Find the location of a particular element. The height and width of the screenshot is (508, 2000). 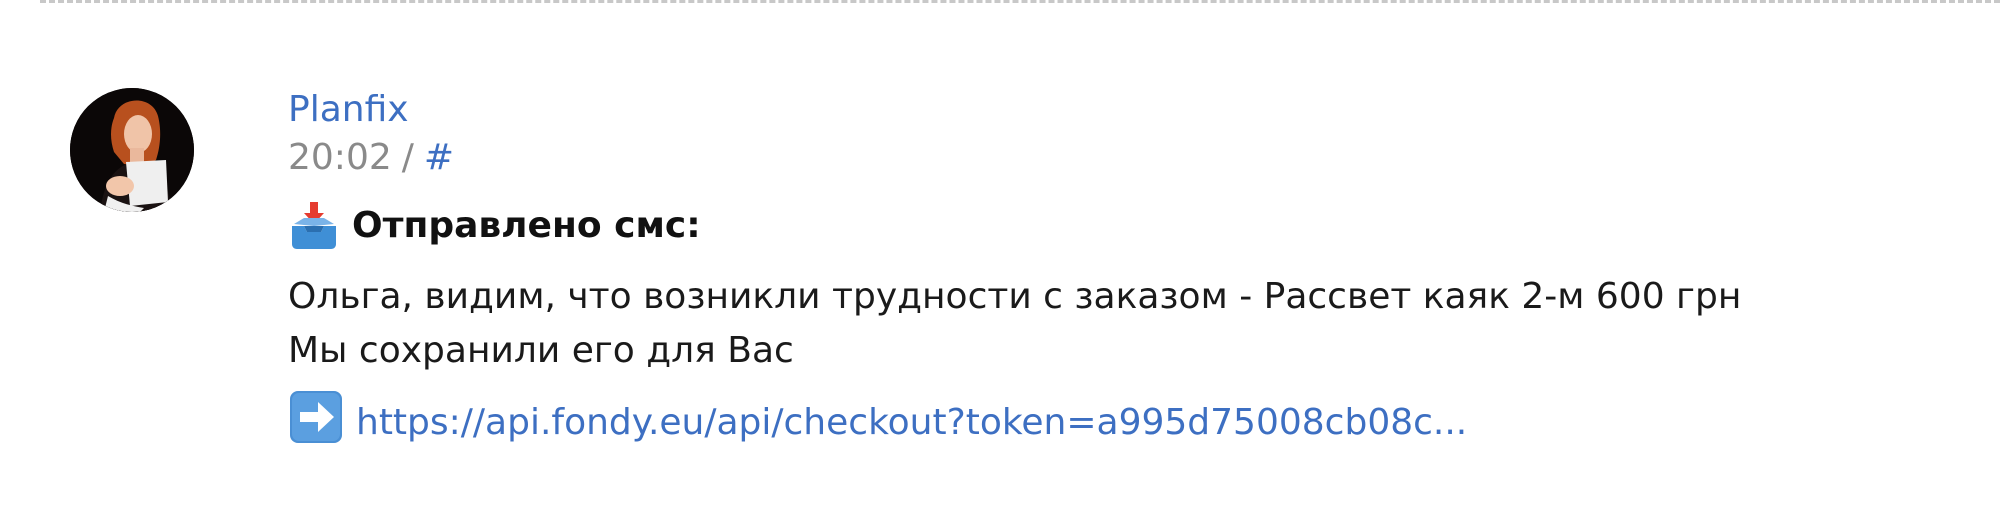

avatar is located at coordinates (132, 150).